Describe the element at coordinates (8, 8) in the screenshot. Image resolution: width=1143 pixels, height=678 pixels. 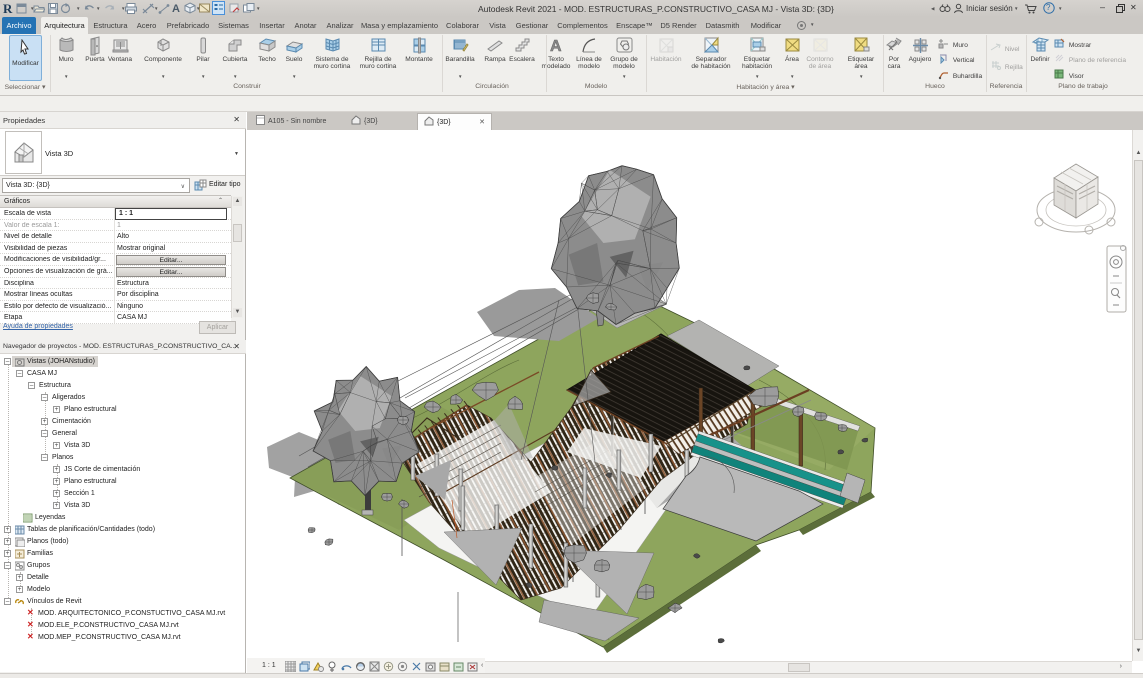
I see `svg-text: R` at that location.